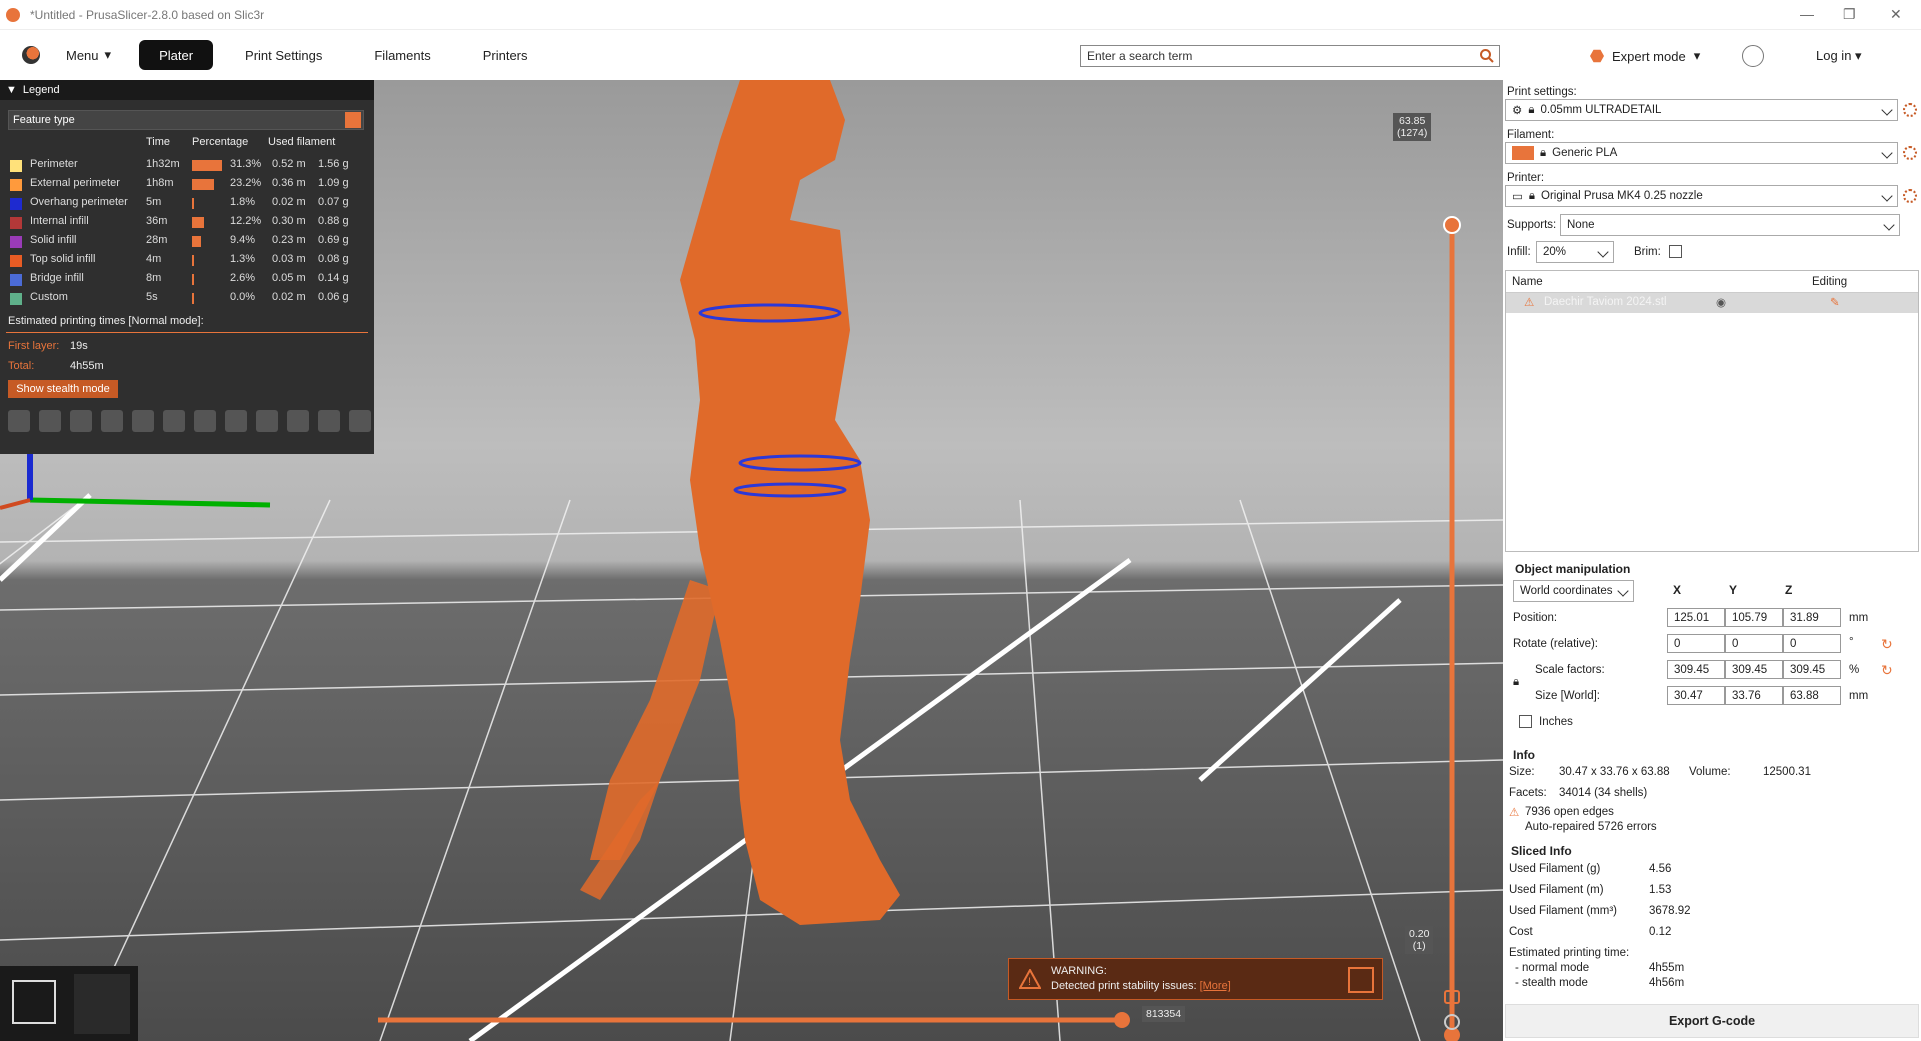 The width and height of the screenshot is (1921, 1041). What do you see at coordinates (1754, 643) in the screenshot?
I see `rotate-y-field: 0` at bounding box center [1754, 643].